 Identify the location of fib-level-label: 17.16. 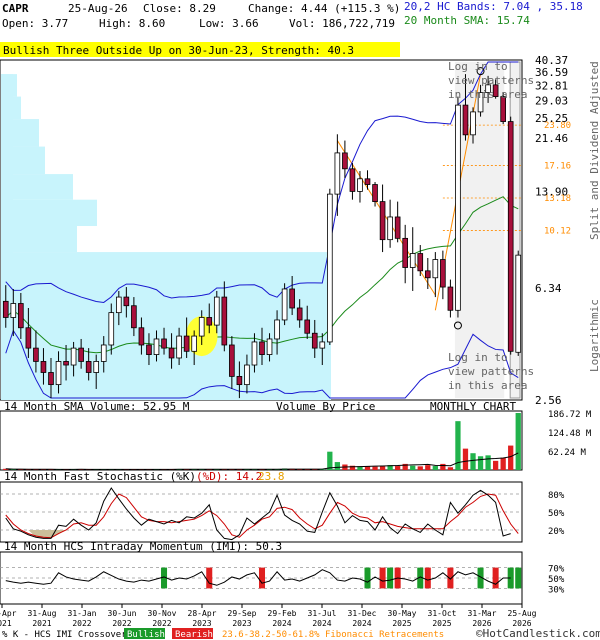
(557, 166).